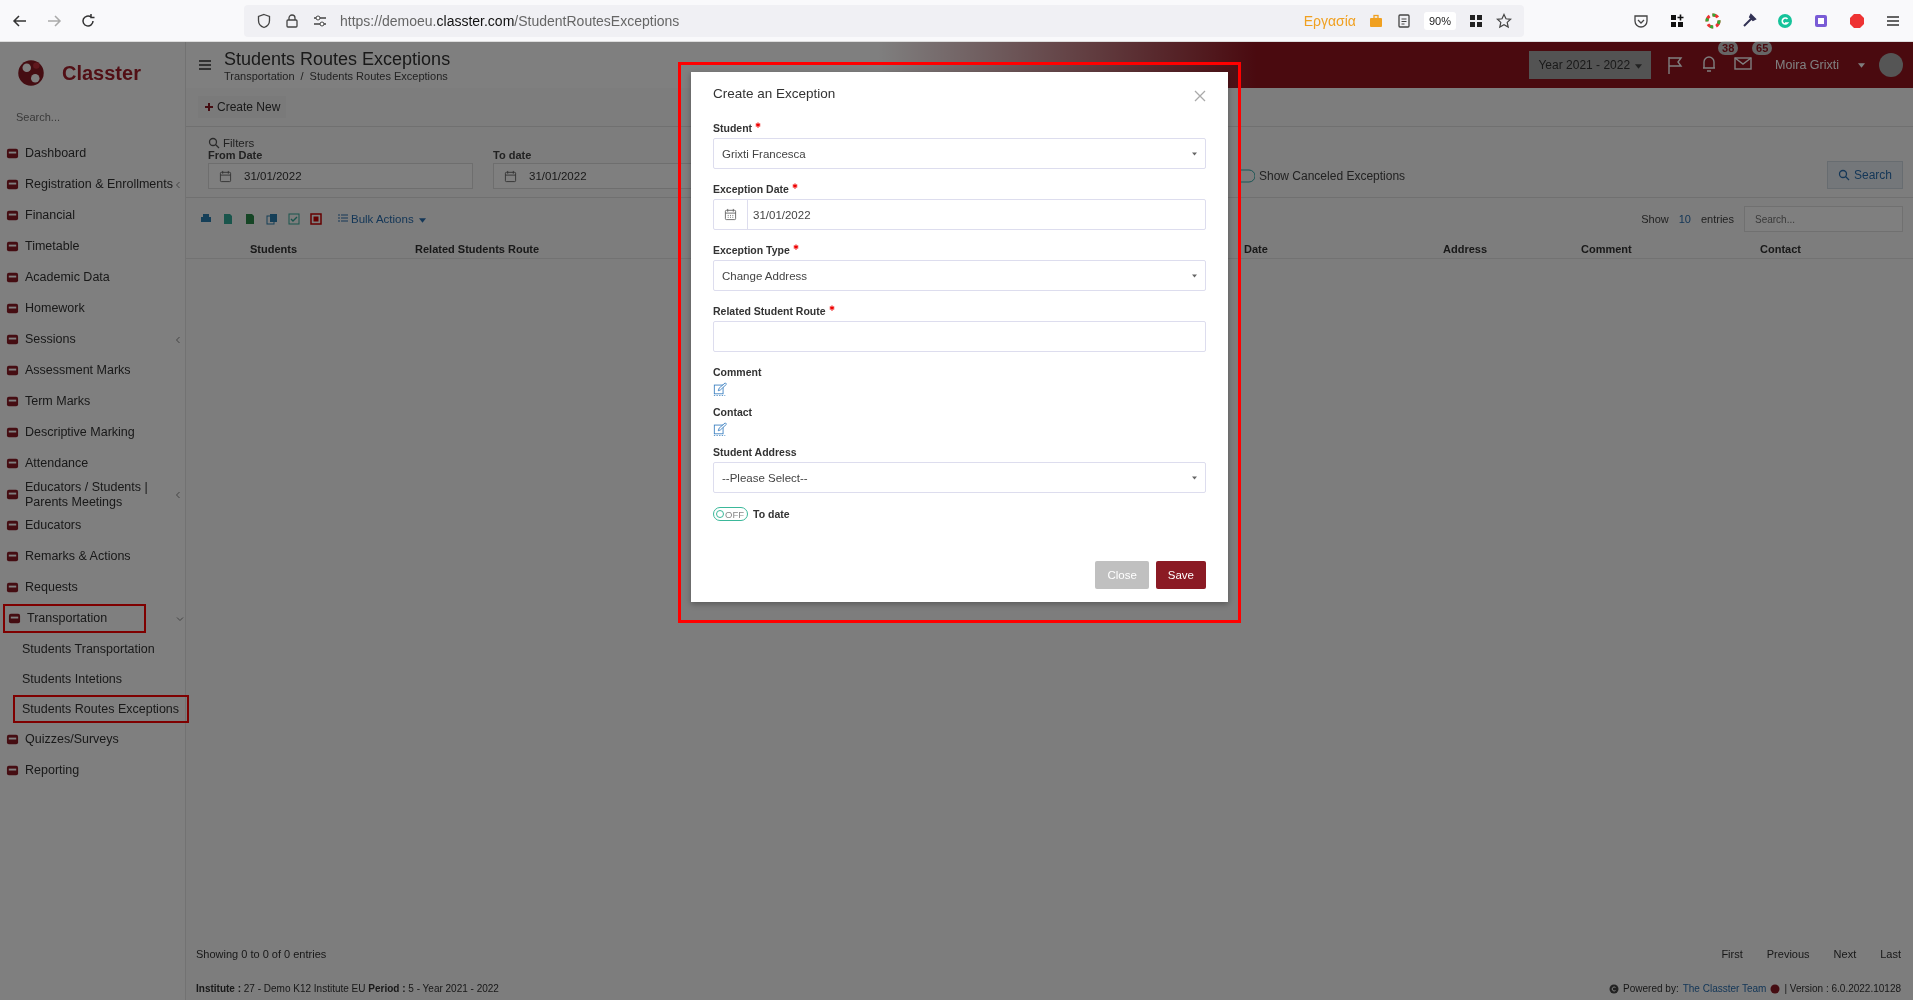 The image size is (1913, 1000). Describe the element at coordinates (261, 954) in the screenshot. I see `entries-info: Showing 0 to 0 of 0 entries` at that location.